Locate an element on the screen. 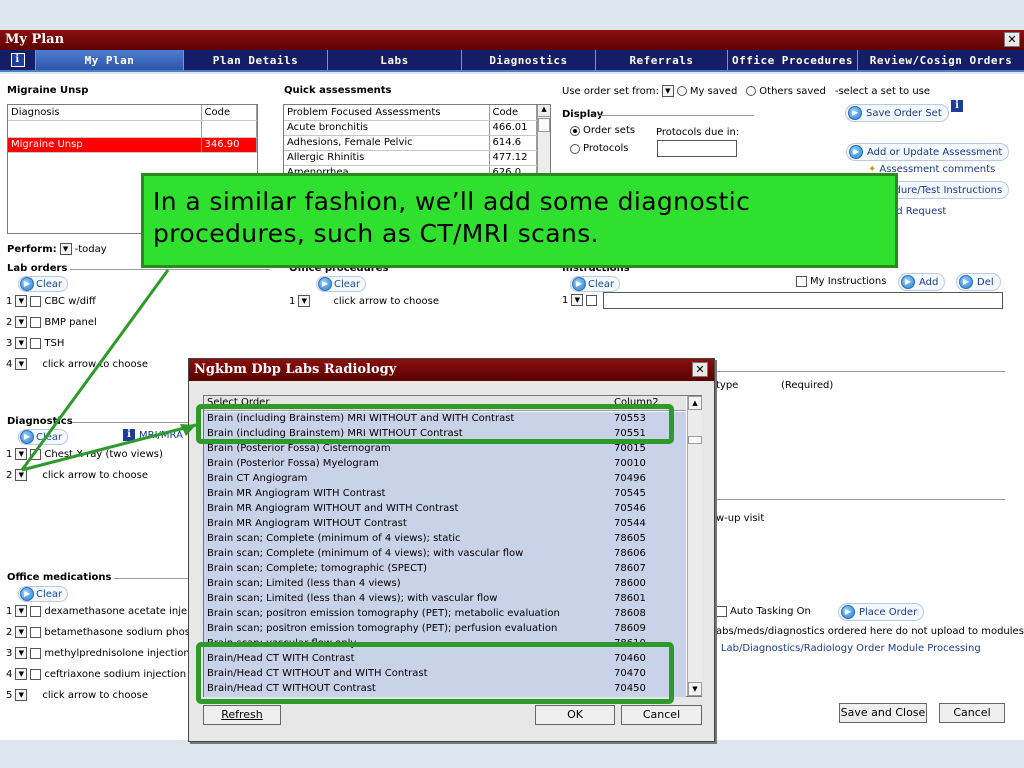  others-saved-radio is located at coordinates (751, 91).